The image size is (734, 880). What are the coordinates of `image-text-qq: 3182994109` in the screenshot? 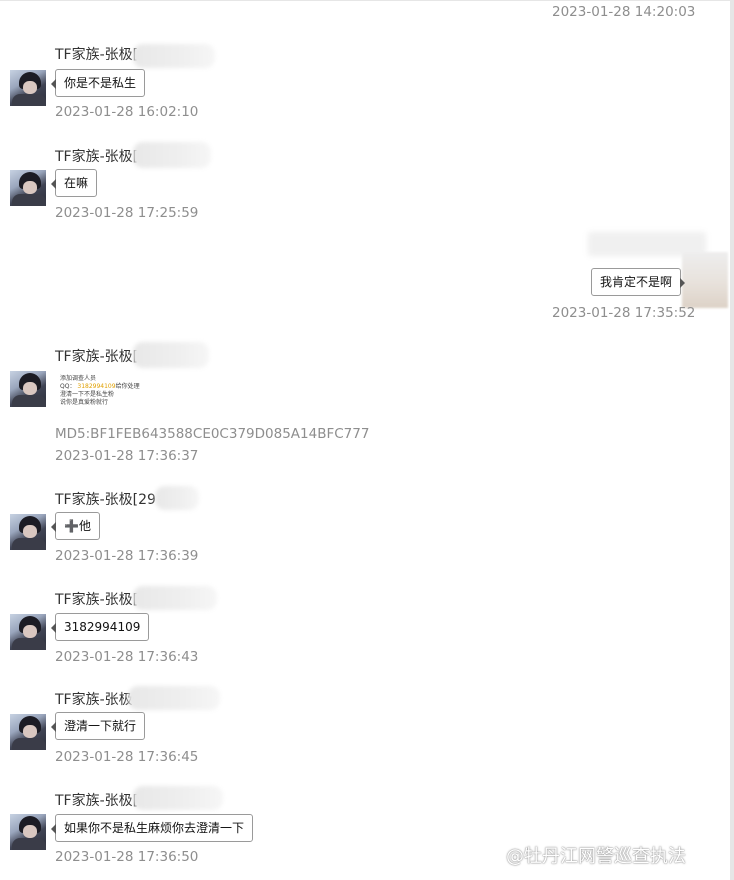 It's located at (96, 386).